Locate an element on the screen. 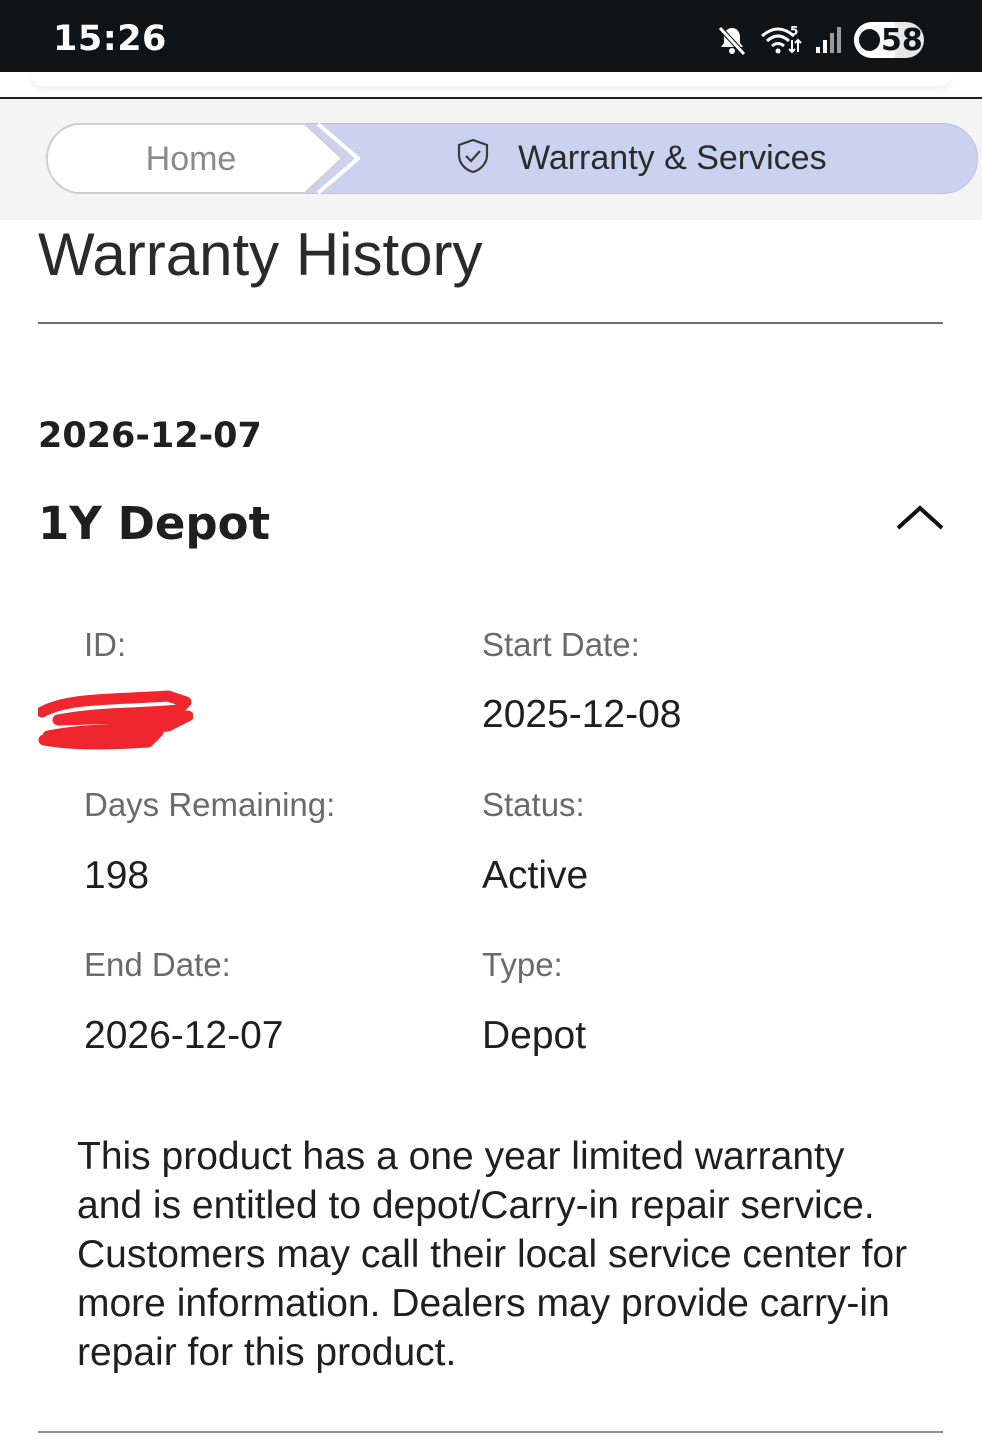  type-label: Type: is located at coordinates (522, 964).